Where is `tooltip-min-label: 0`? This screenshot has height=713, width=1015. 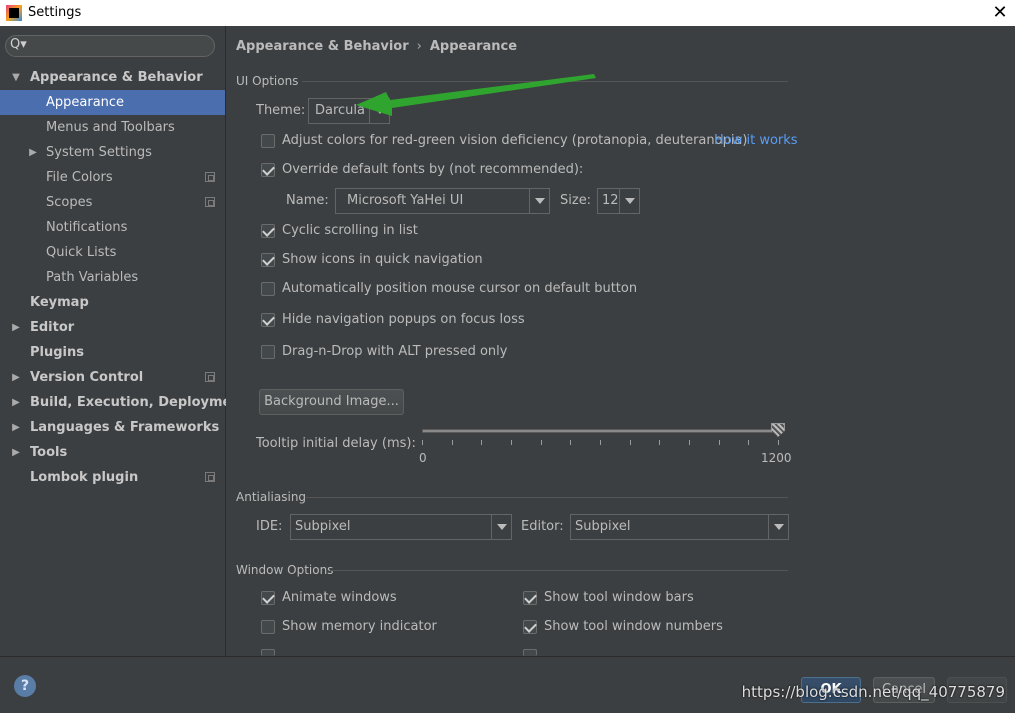
tooltip-min-label: 0 is located at coordinates (423, 458).